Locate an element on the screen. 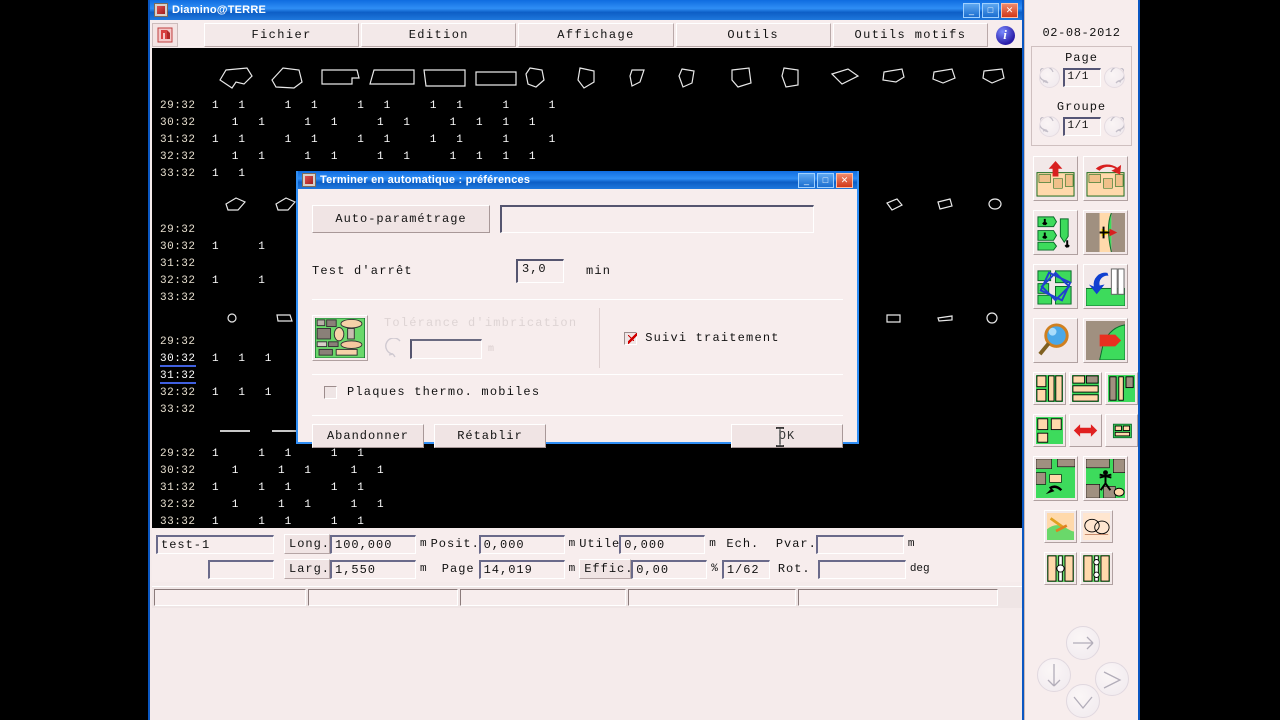  groupe-value: 1/1 is located at coordinates (1081, 126).